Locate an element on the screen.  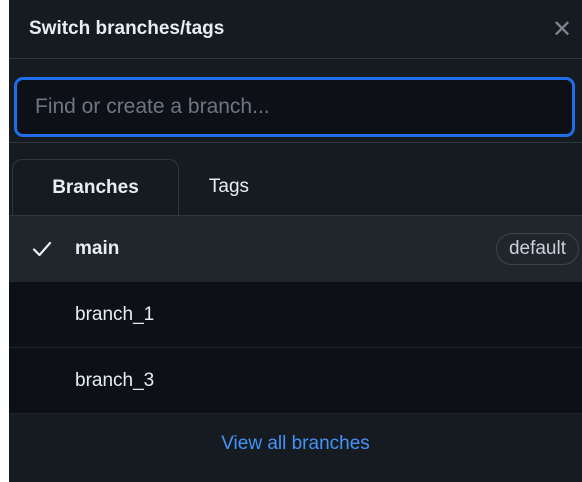
tab-bar: Branches Tags is located at coordinates (295, 179).